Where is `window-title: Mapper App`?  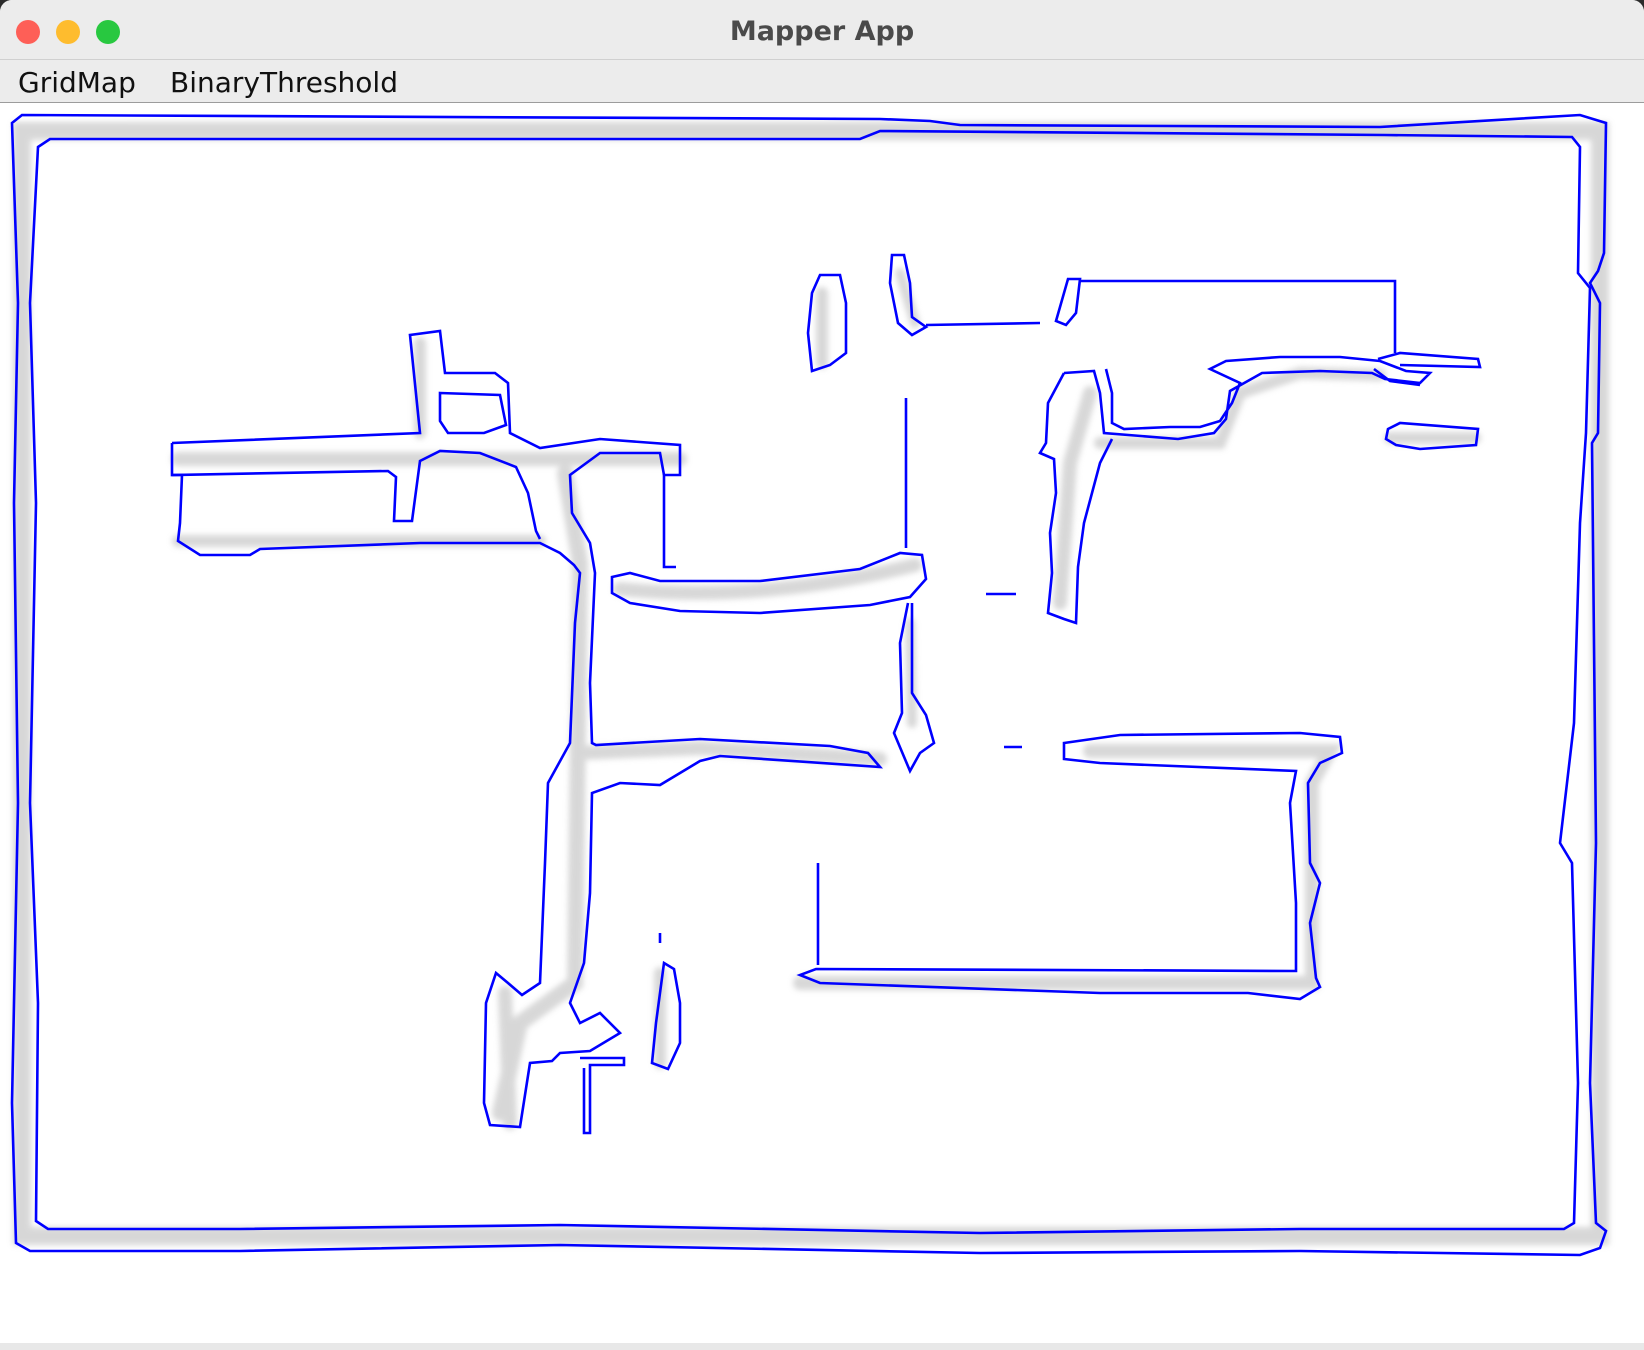 window-title: Mapper App is located at coordinates (822, 31).